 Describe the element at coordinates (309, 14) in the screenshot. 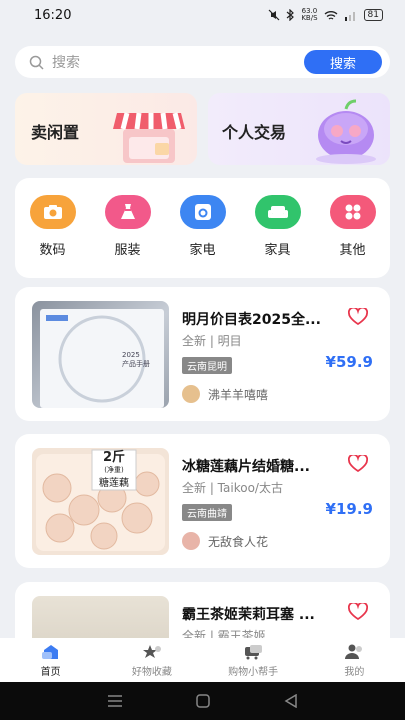

I see `net-speed: 63.0 KB/S` at that location.